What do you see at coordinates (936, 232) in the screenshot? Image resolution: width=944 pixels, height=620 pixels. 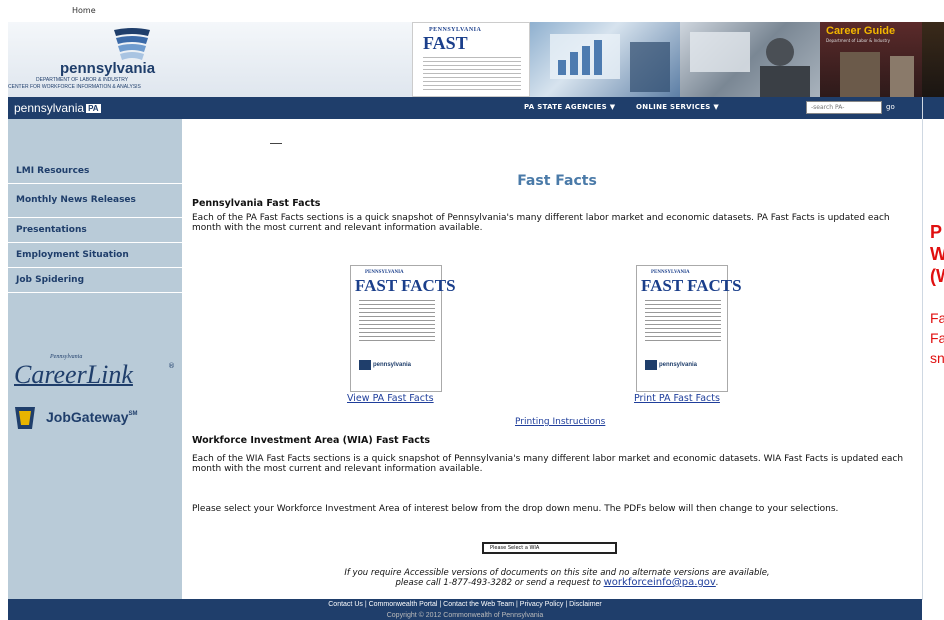 I see `right-text-1: P` at bounding box center [936, 232].